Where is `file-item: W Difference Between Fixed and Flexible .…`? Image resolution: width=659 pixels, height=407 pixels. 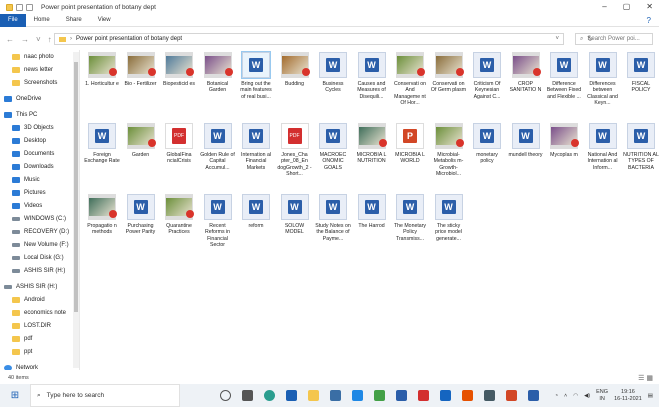 file-item: W Difference Between Fixed and Flexible .… is located at coordinates (564, 76).